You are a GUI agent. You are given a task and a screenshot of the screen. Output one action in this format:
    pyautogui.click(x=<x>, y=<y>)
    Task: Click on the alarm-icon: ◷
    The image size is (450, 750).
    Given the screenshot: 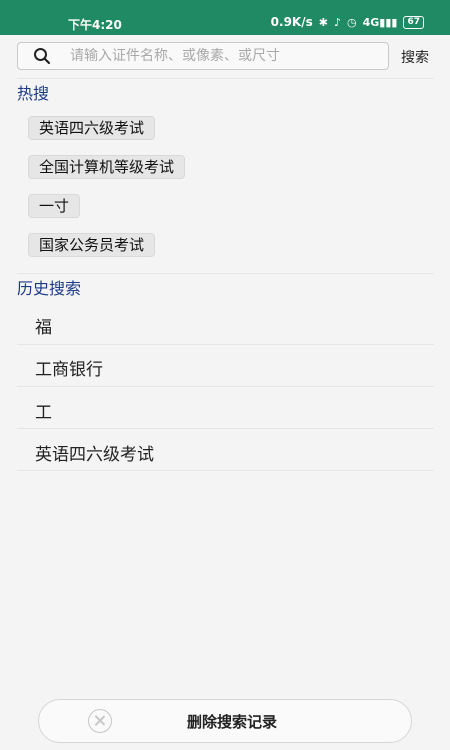 What is the action you would take?
    pyautogui.click(x=352, y=22)
    